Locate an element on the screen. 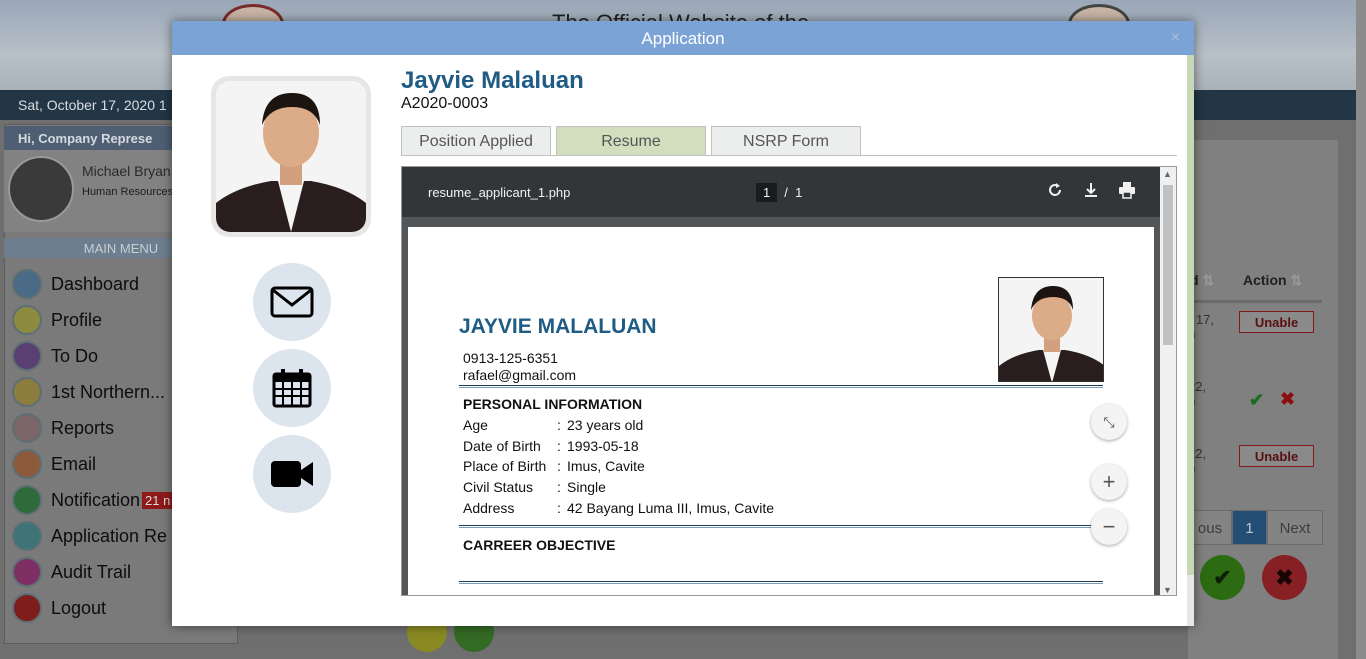 This screenshot has height=659, width=1366. pdf-toolbar: resume_applicant_1.php 1 / 1 is located at coordinates (789, 192).